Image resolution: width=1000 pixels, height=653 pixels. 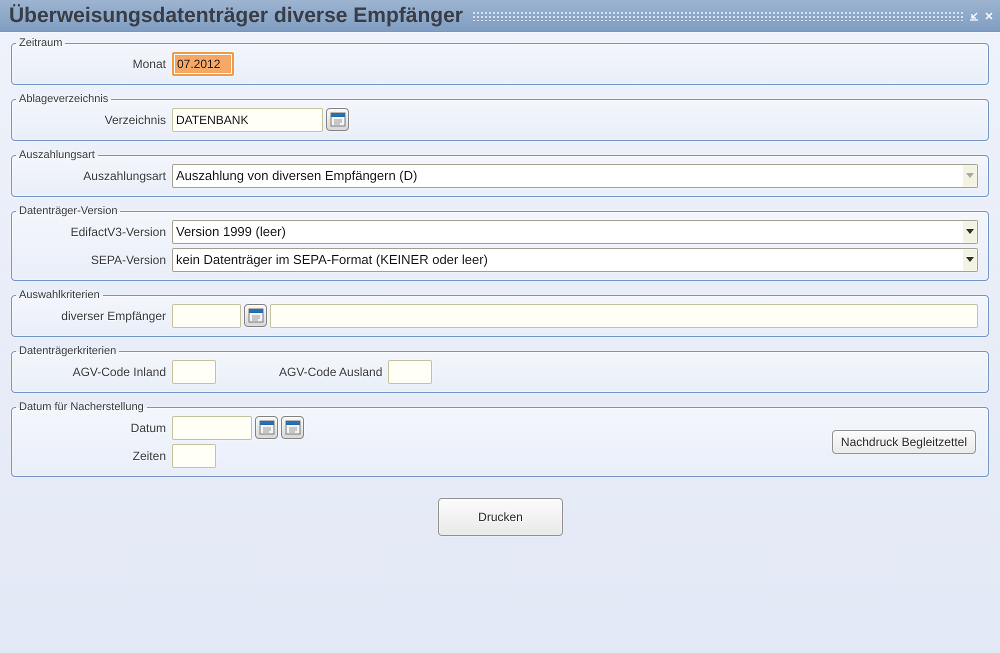 What do you see at coordinates (124, 175) in the screenshot?
I see `field-label: Auszahlungsart` at bounding box center [124, 175].